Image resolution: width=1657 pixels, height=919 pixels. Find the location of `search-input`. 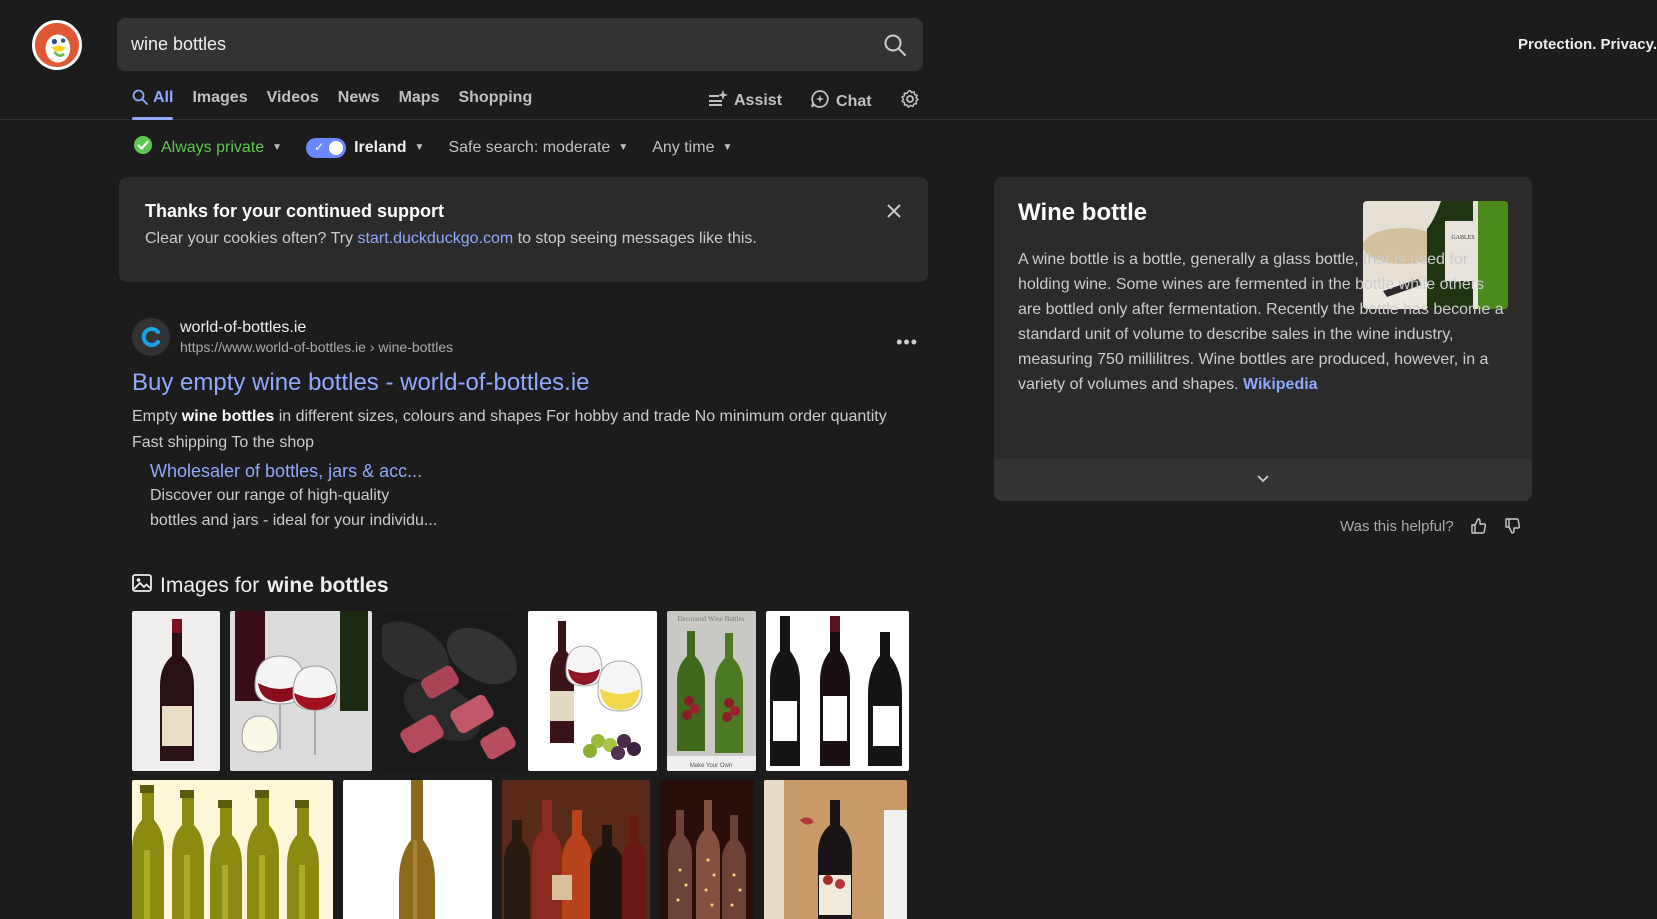

search-input is located at coordinates (491, 44).